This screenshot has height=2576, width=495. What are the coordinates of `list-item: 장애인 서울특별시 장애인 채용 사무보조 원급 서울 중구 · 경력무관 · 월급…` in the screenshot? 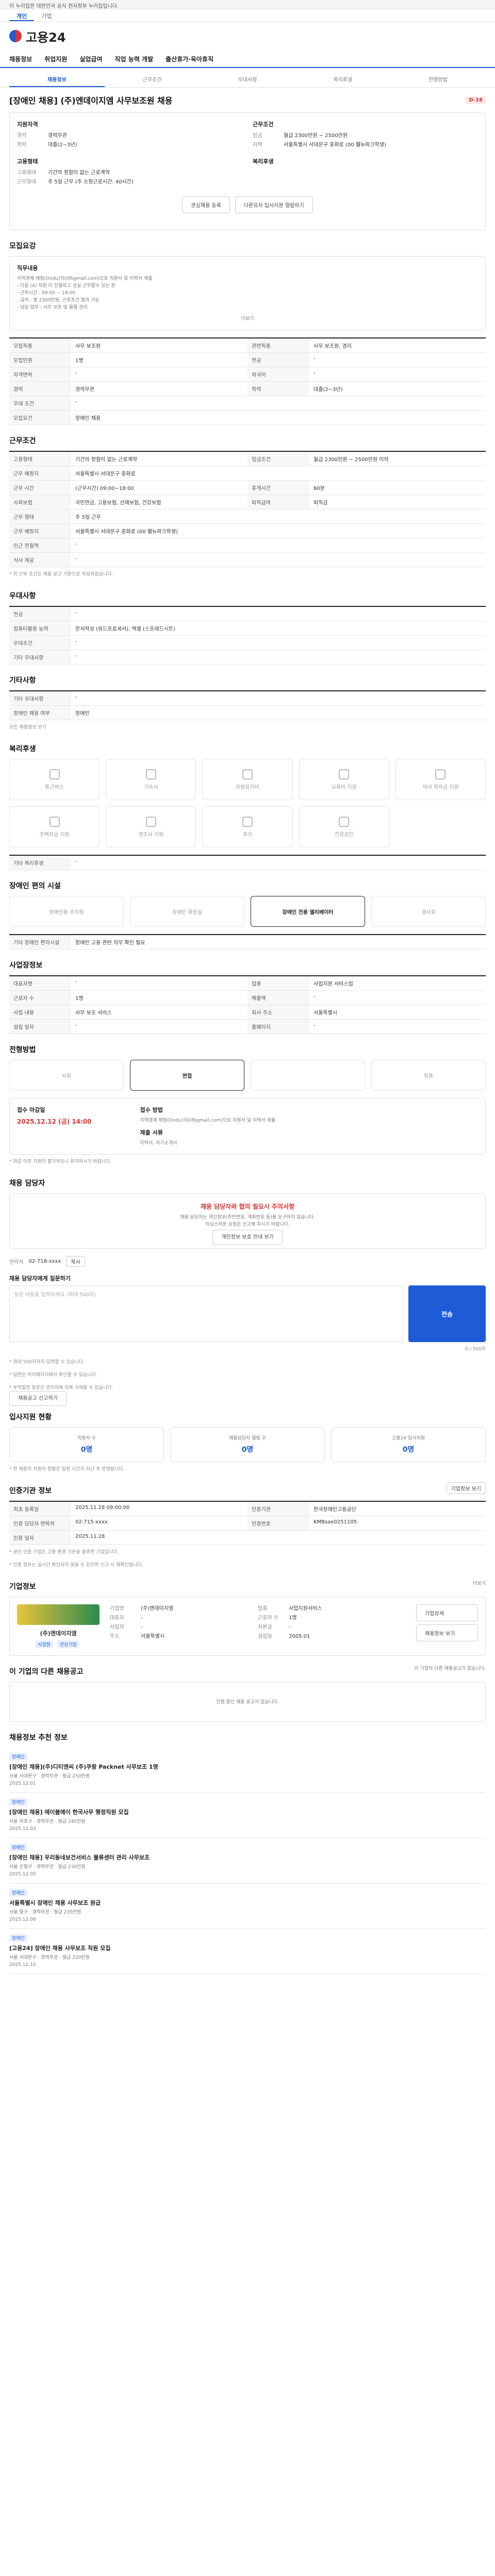 It's located at (247, 1906).